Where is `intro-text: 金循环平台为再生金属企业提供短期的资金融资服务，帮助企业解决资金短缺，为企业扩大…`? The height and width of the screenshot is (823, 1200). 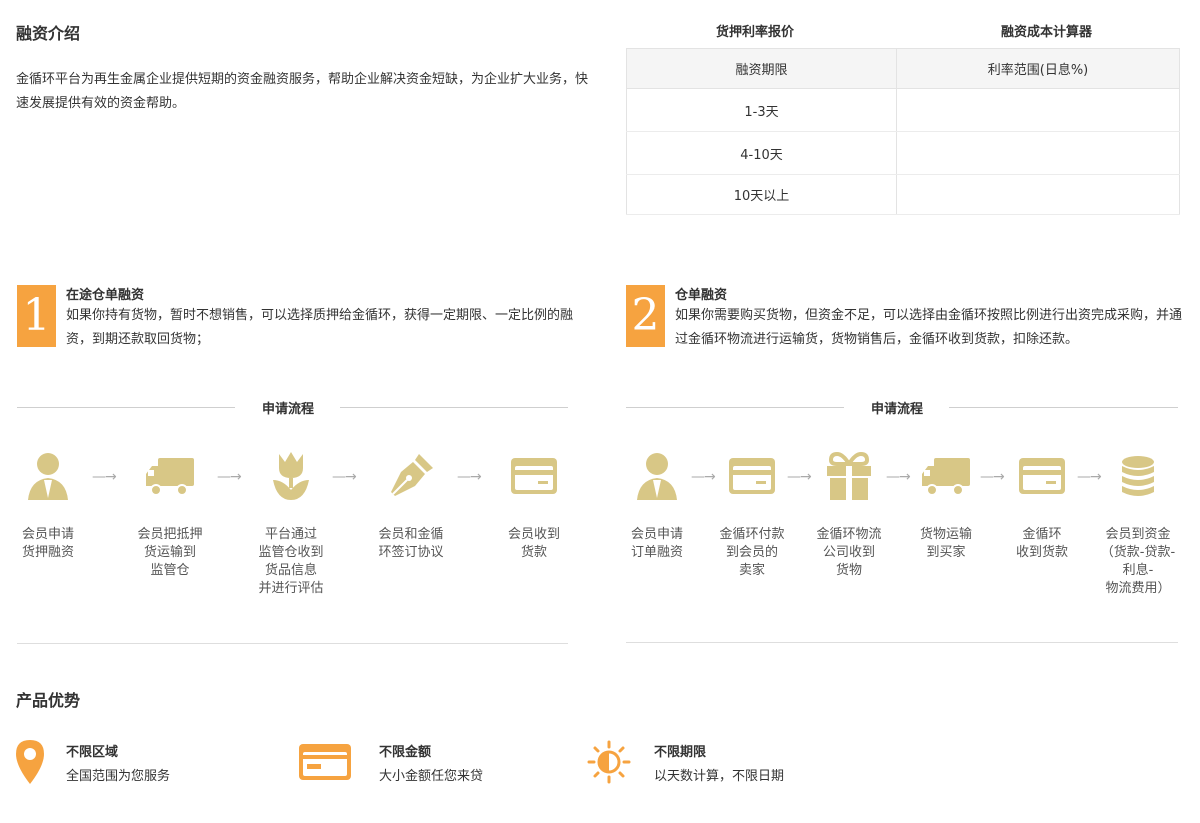 intro-text: 金循环平台为再生金属企业提供短期的资金融资服务，帮助企业解决资金短缺，为企业扩大… is located at coordinates (302, 91).